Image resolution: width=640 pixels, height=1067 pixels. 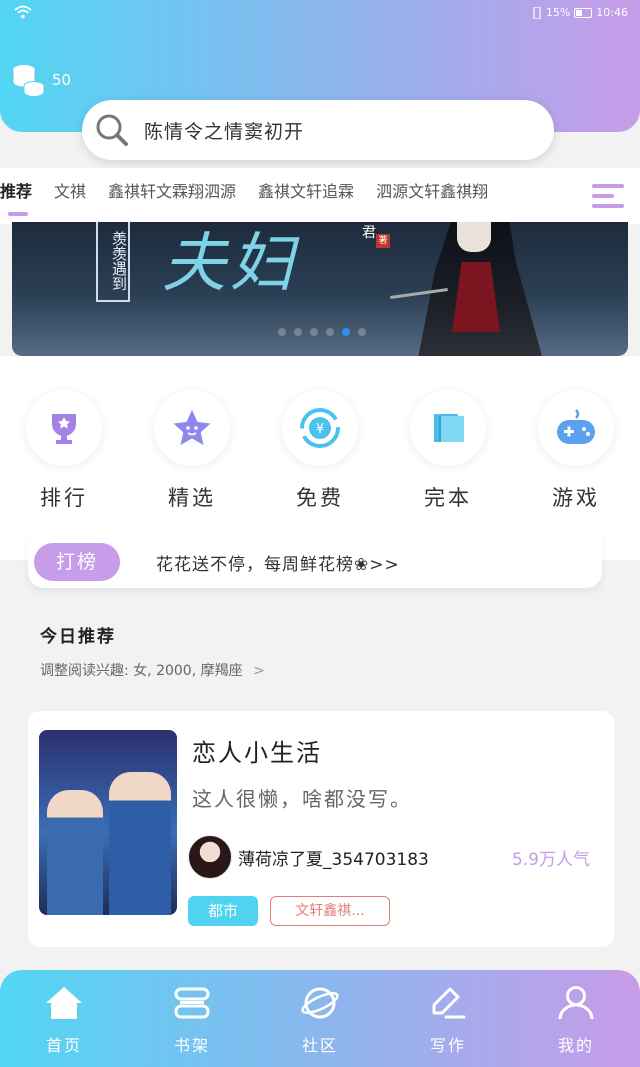 I want to click on coin-balance: 50, so click(x=40, y=80).